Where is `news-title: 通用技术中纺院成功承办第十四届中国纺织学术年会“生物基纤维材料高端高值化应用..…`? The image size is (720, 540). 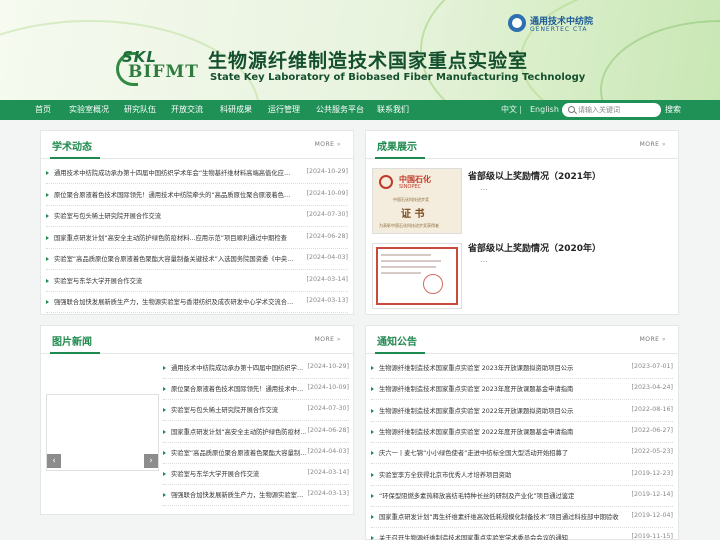
news-title: 通用技术中纺院成功承办第十四届中国纺织学术年会“生物基纤维材料高端高值化应用..… is located at coordinates (174, 172).